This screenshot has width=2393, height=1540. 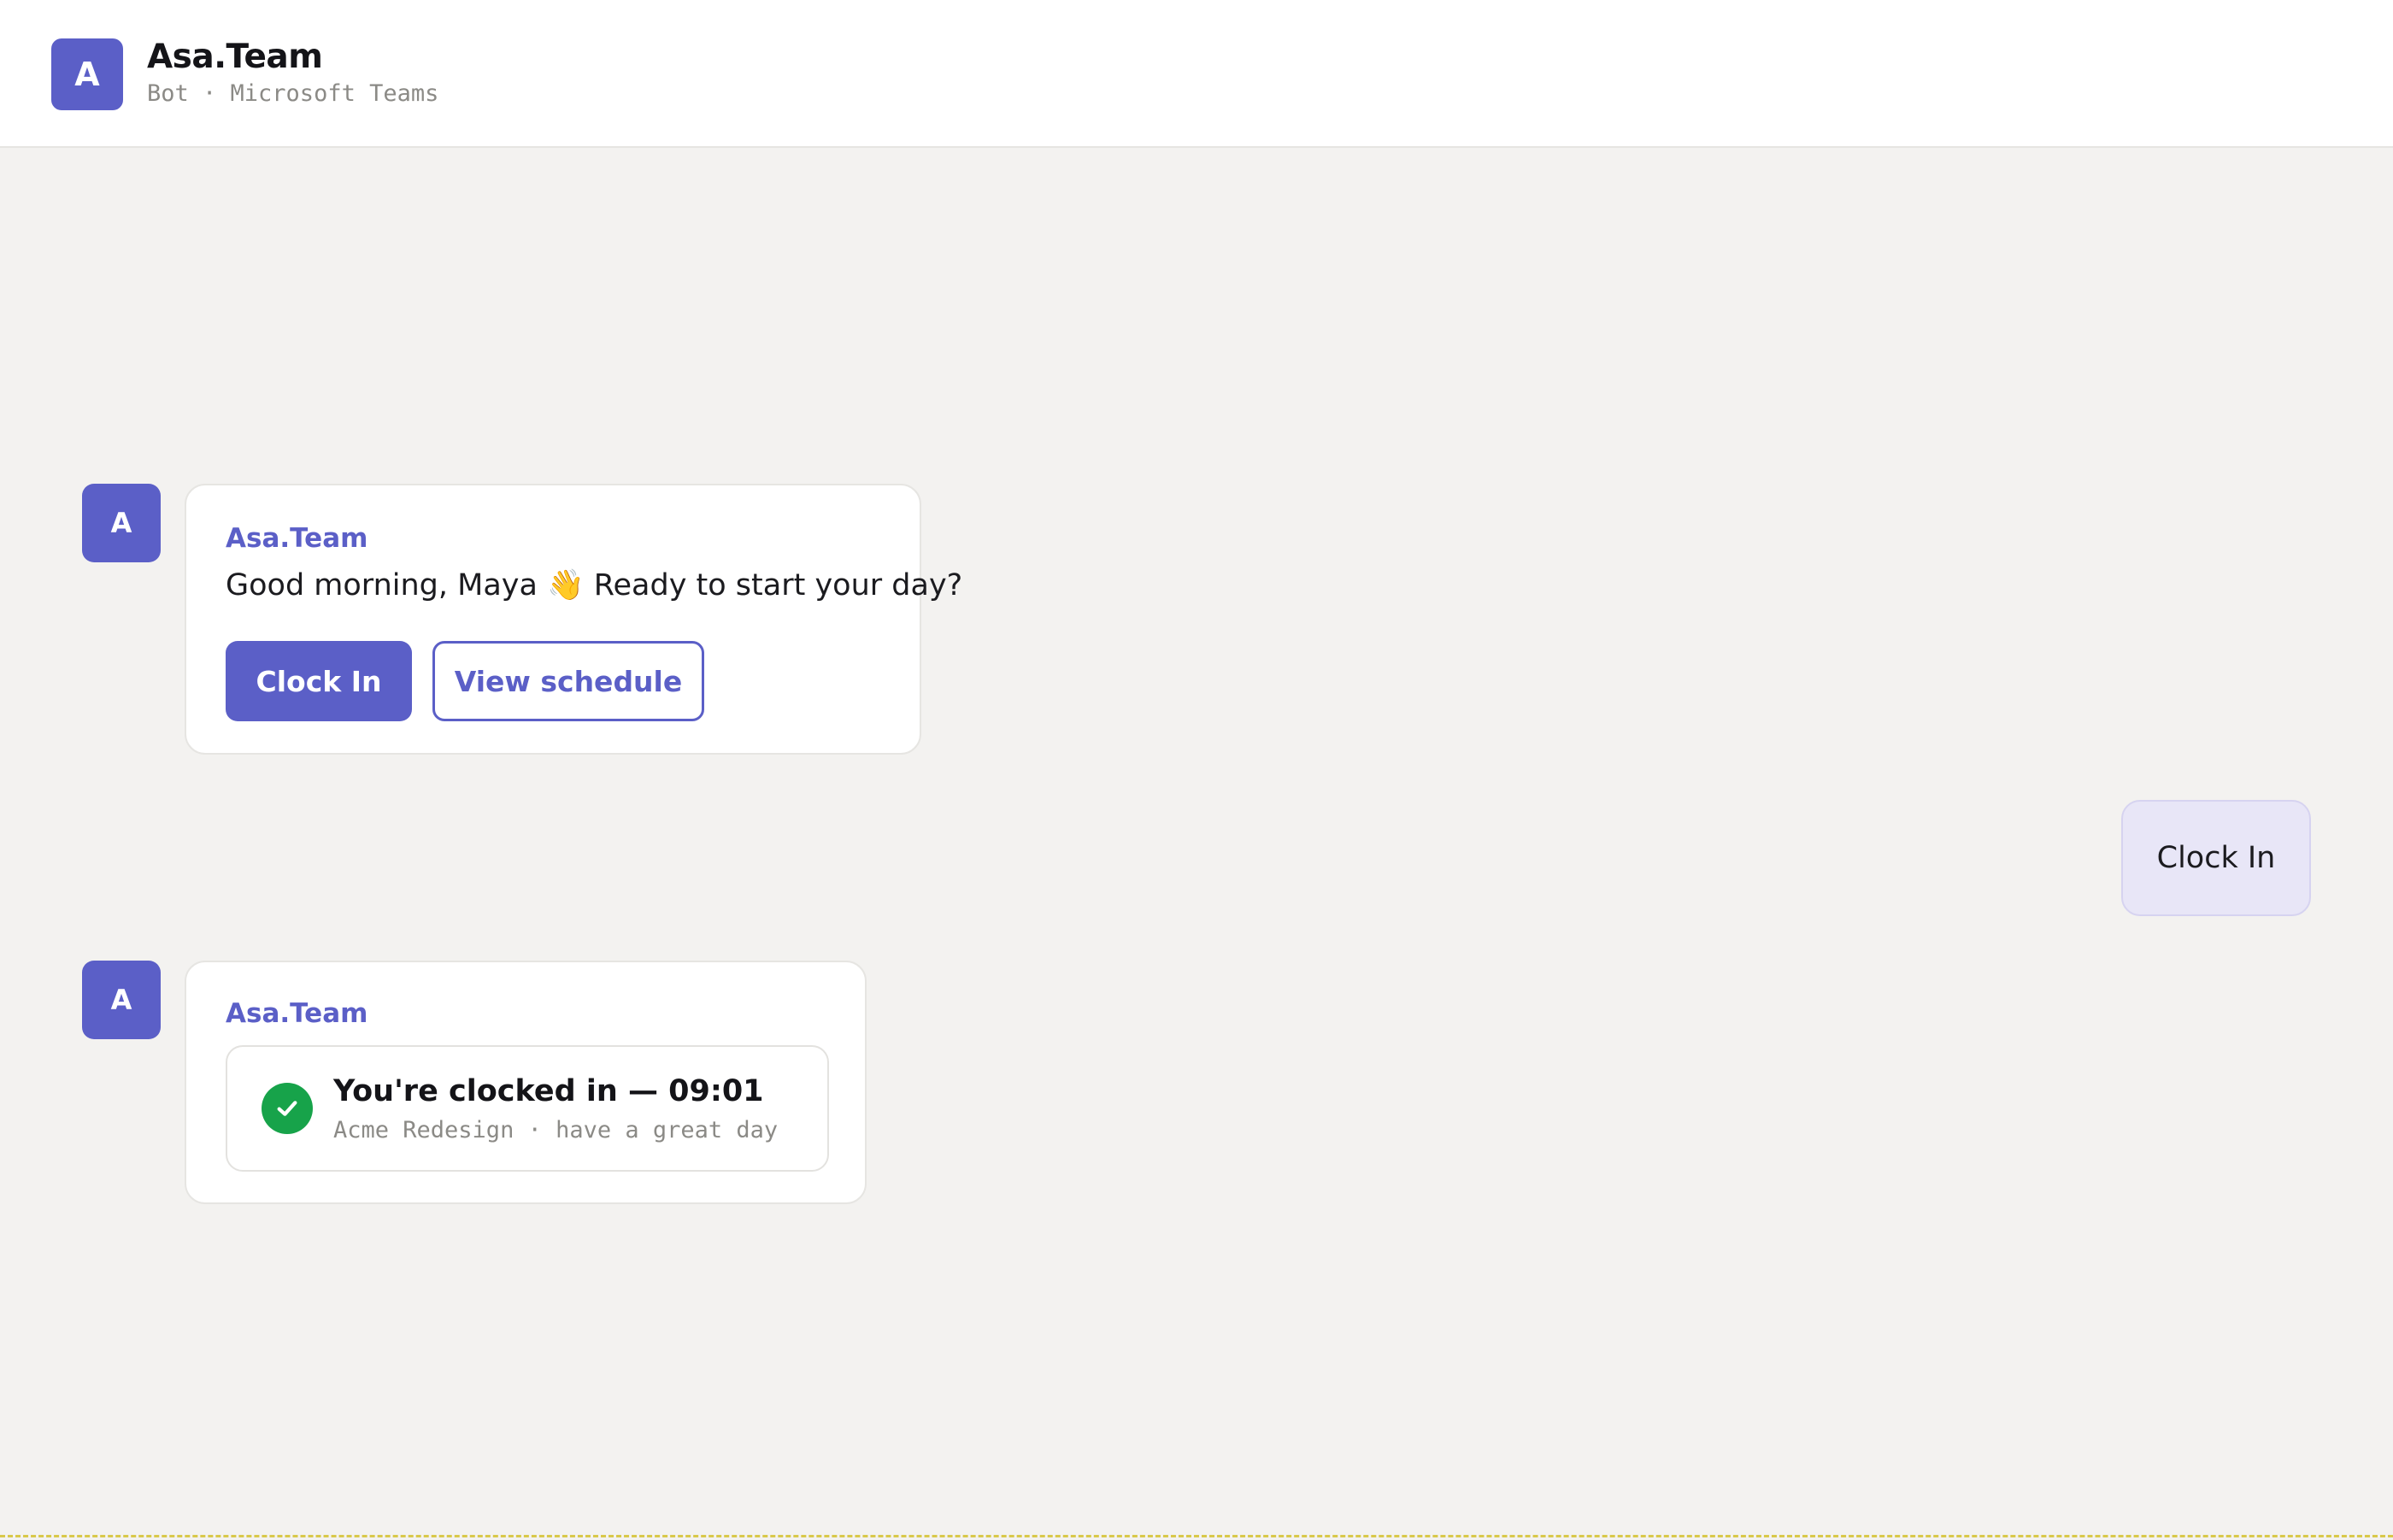 I want to click on divider, so click(x=1196, y=1536).